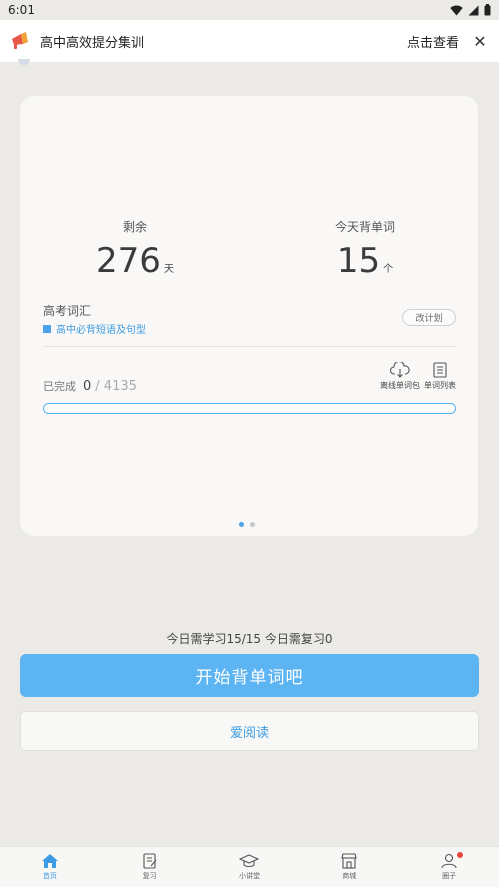 This screenshot has width=499, height=887. I want to click on word-list-button: 单词列表, so click(440, 376).